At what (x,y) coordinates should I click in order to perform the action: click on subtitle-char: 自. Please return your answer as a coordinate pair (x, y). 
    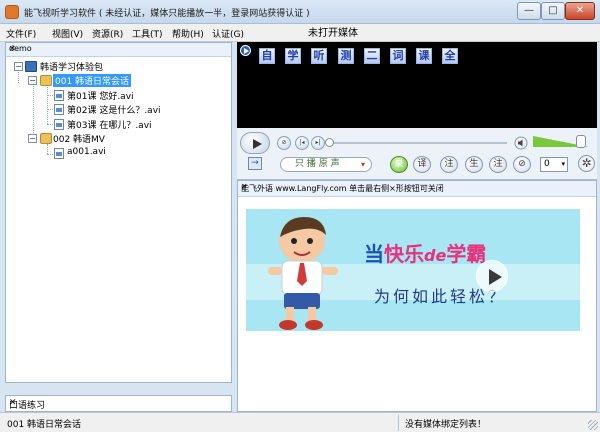
    Looking at the image, I should click on (267, 56).